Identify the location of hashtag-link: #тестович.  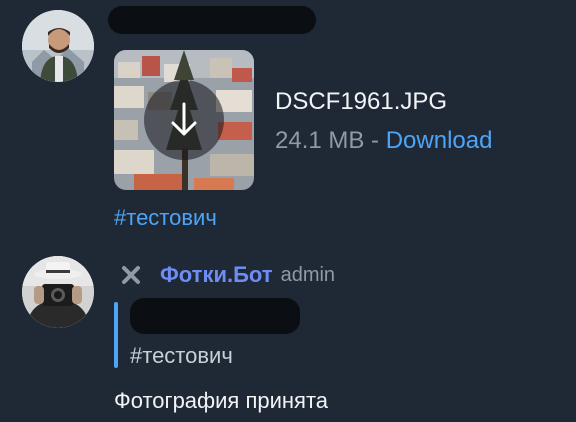
(165, 218).